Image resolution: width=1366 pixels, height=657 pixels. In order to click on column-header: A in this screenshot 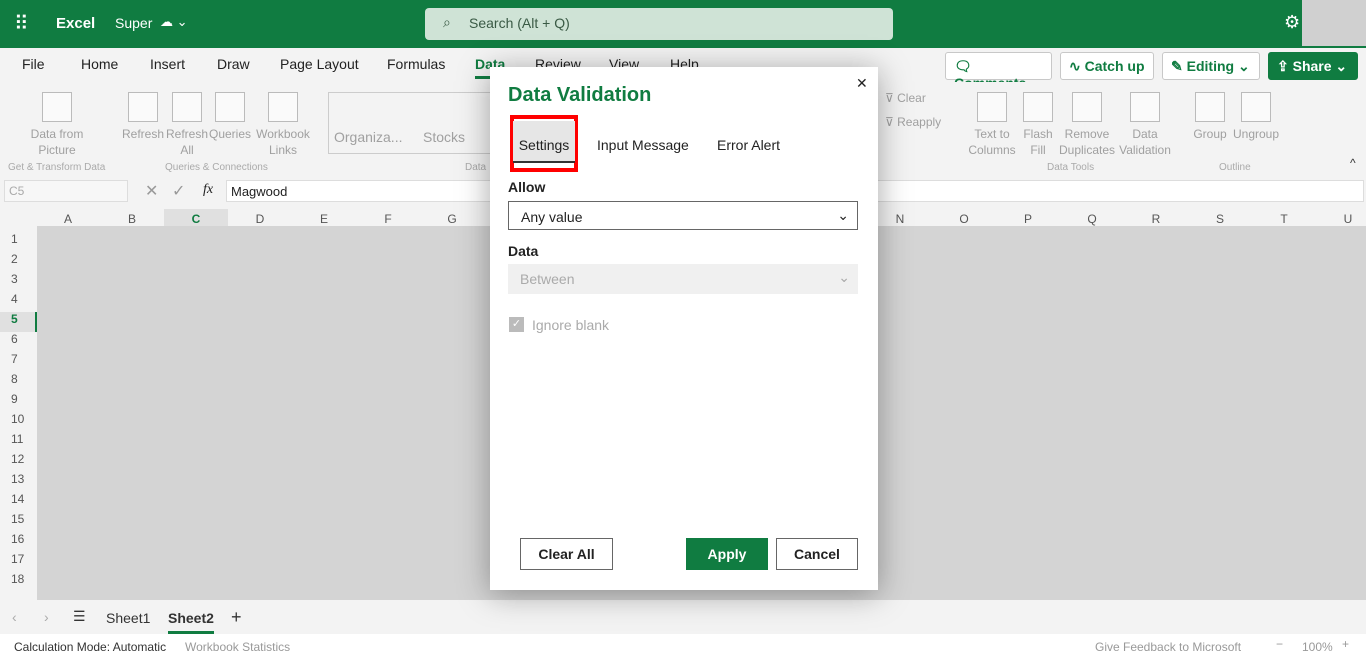, I will do `click(68, 219)`.